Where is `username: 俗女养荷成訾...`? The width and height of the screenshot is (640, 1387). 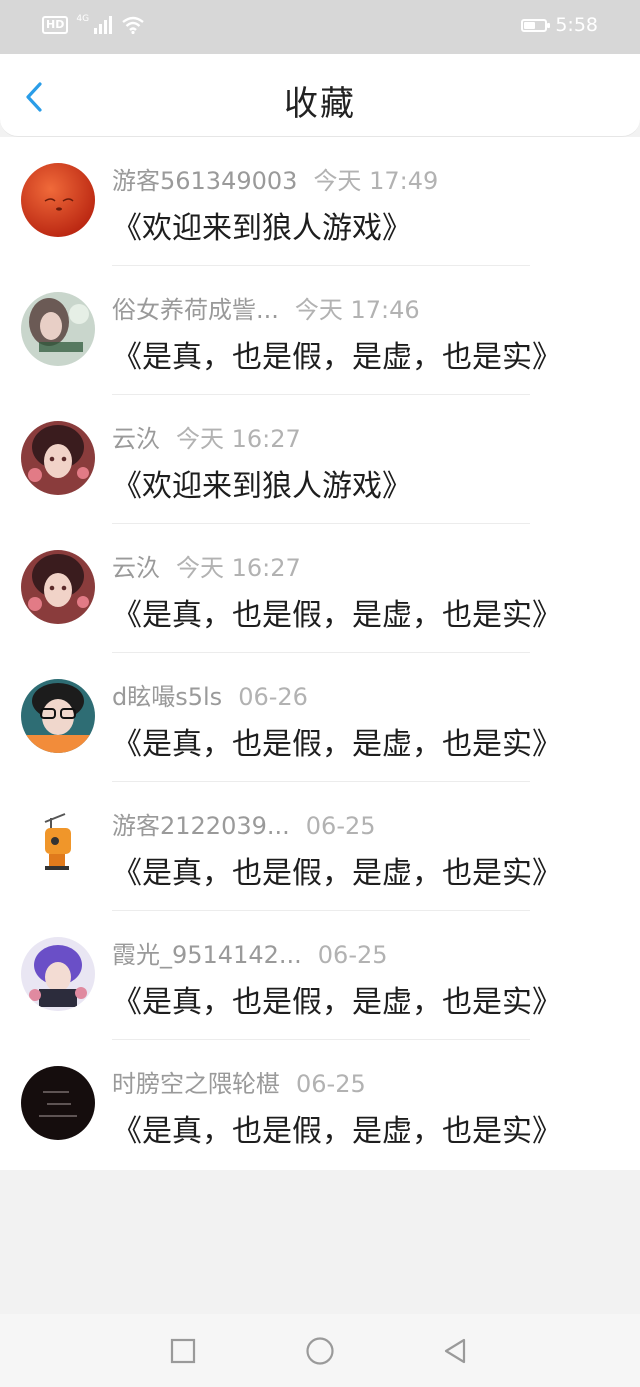 username: 俗女养荷成訾... is located at coordinates (195, 310).